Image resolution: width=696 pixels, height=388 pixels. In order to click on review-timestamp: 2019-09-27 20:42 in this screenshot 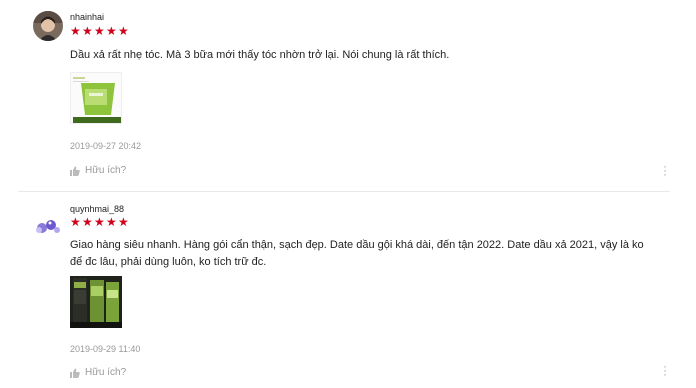, I will do `click(106, 146)`.